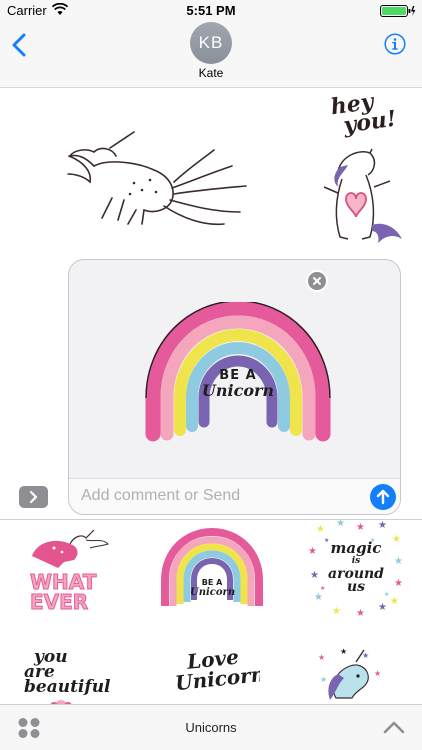  What do you see at coordinates (356, 587) in the screenshot?
I see `sticker-text-us: us` at bounding box center [356, 587].